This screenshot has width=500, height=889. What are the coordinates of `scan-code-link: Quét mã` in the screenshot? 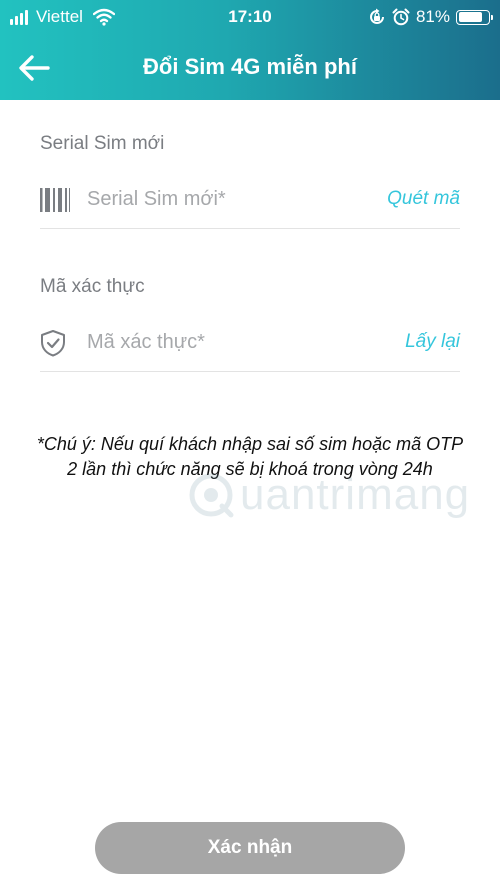 It's located at (423, 199).